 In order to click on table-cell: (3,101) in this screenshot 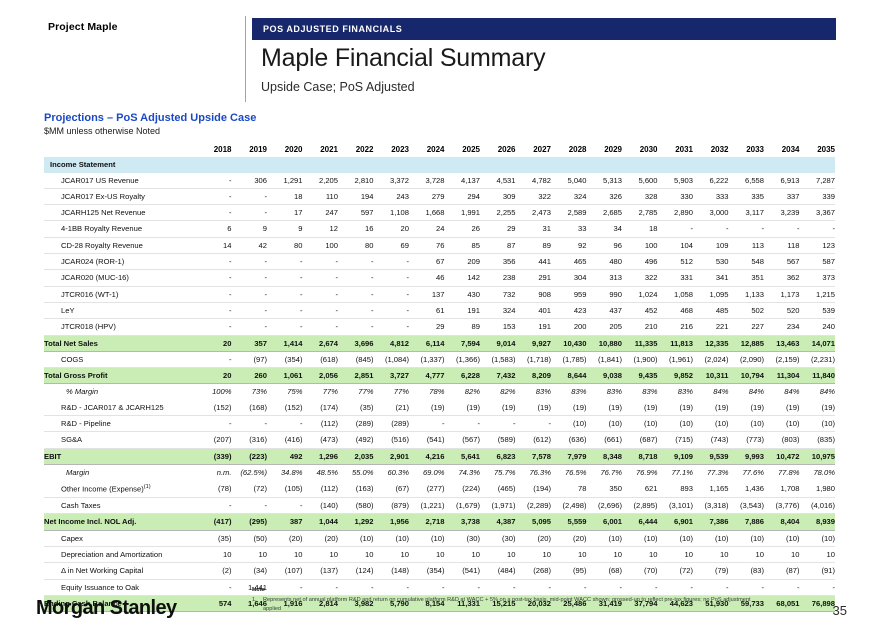, I will do `click(675, 506)`.